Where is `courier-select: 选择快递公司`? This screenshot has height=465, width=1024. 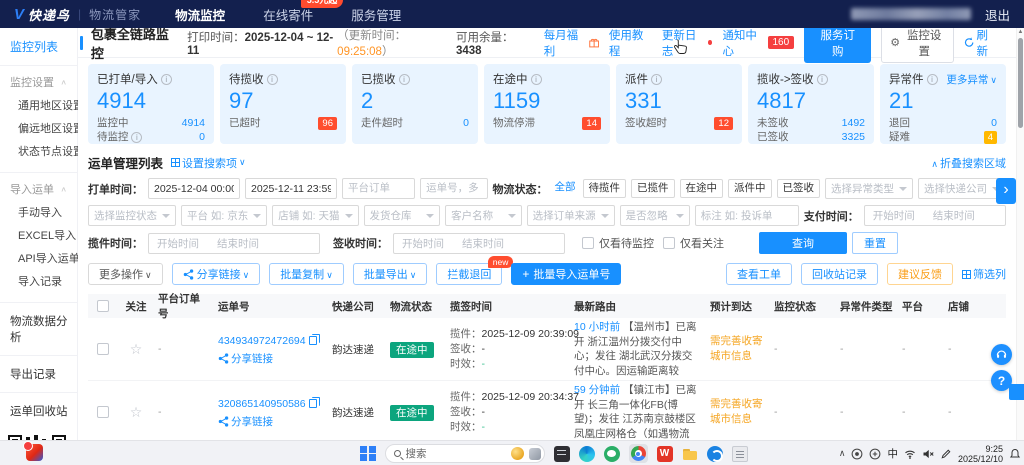
courier-select: 选择快递公司 is located at coordinates (962, 188).